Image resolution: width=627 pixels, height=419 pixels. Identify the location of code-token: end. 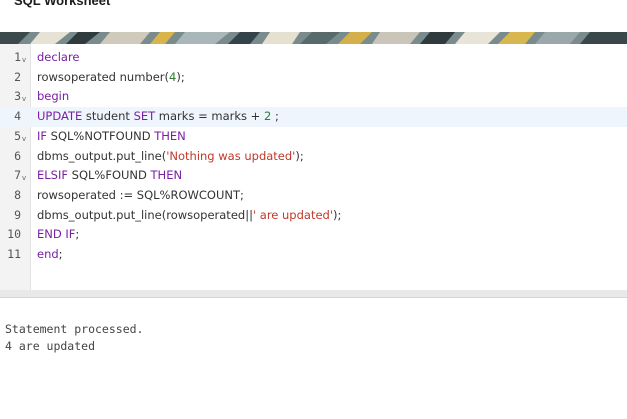
(48, 254).